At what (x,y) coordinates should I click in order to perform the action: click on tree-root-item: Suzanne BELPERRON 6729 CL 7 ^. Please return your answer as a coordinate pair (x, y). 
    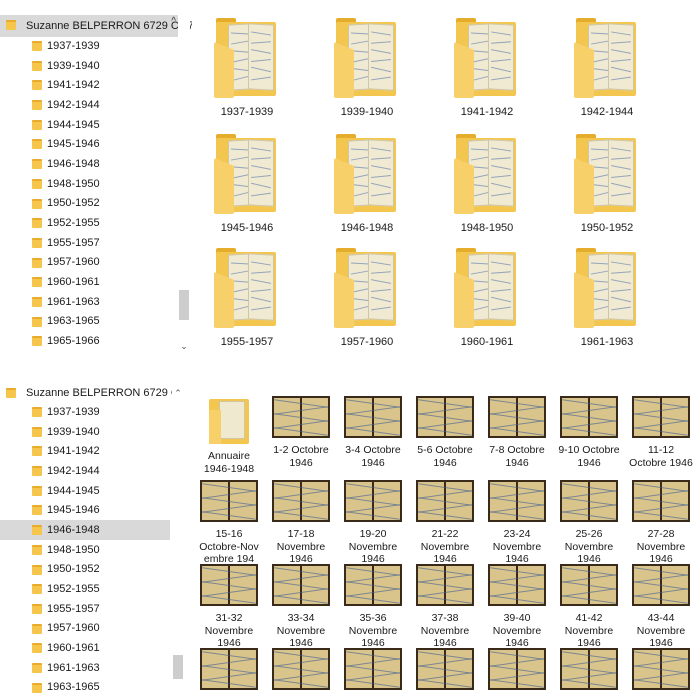
    Looking at the image, I should click on (96, 26).